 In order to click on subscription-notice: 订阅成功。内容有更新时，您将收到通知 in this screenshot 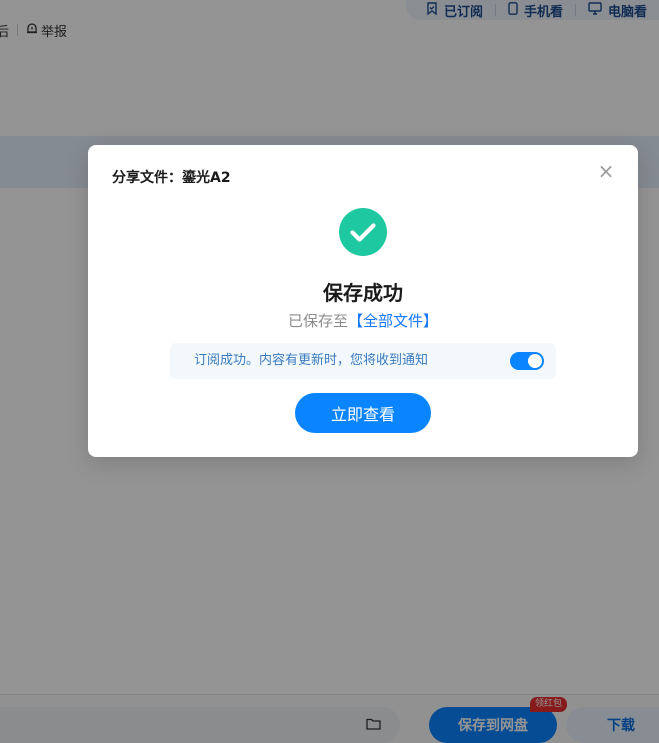, I will do `click(363, 361)`.